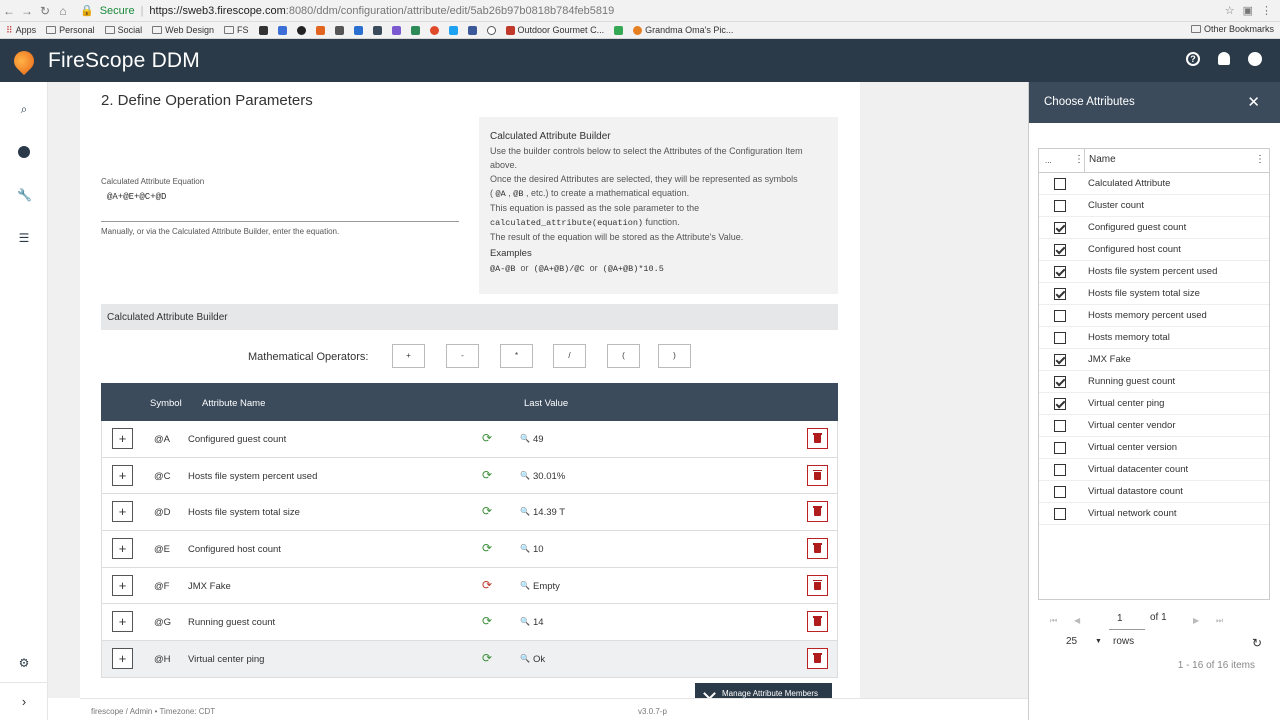  Describe the element at coordinates (263, 30) in the screenshot. I see `camera-icon` at that location.